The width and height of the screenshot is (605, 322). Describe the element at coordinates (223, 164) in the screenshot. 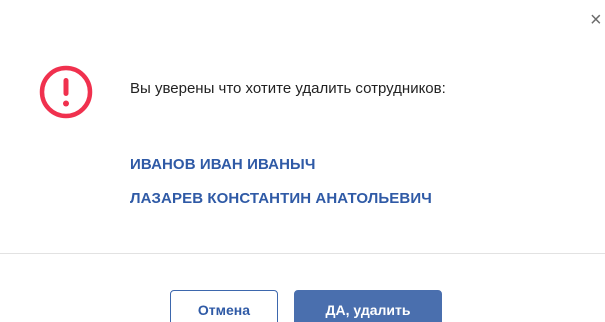

I see `employee-name: ИВАНОВ ИВАН ИВАНЫЧ` at that location.